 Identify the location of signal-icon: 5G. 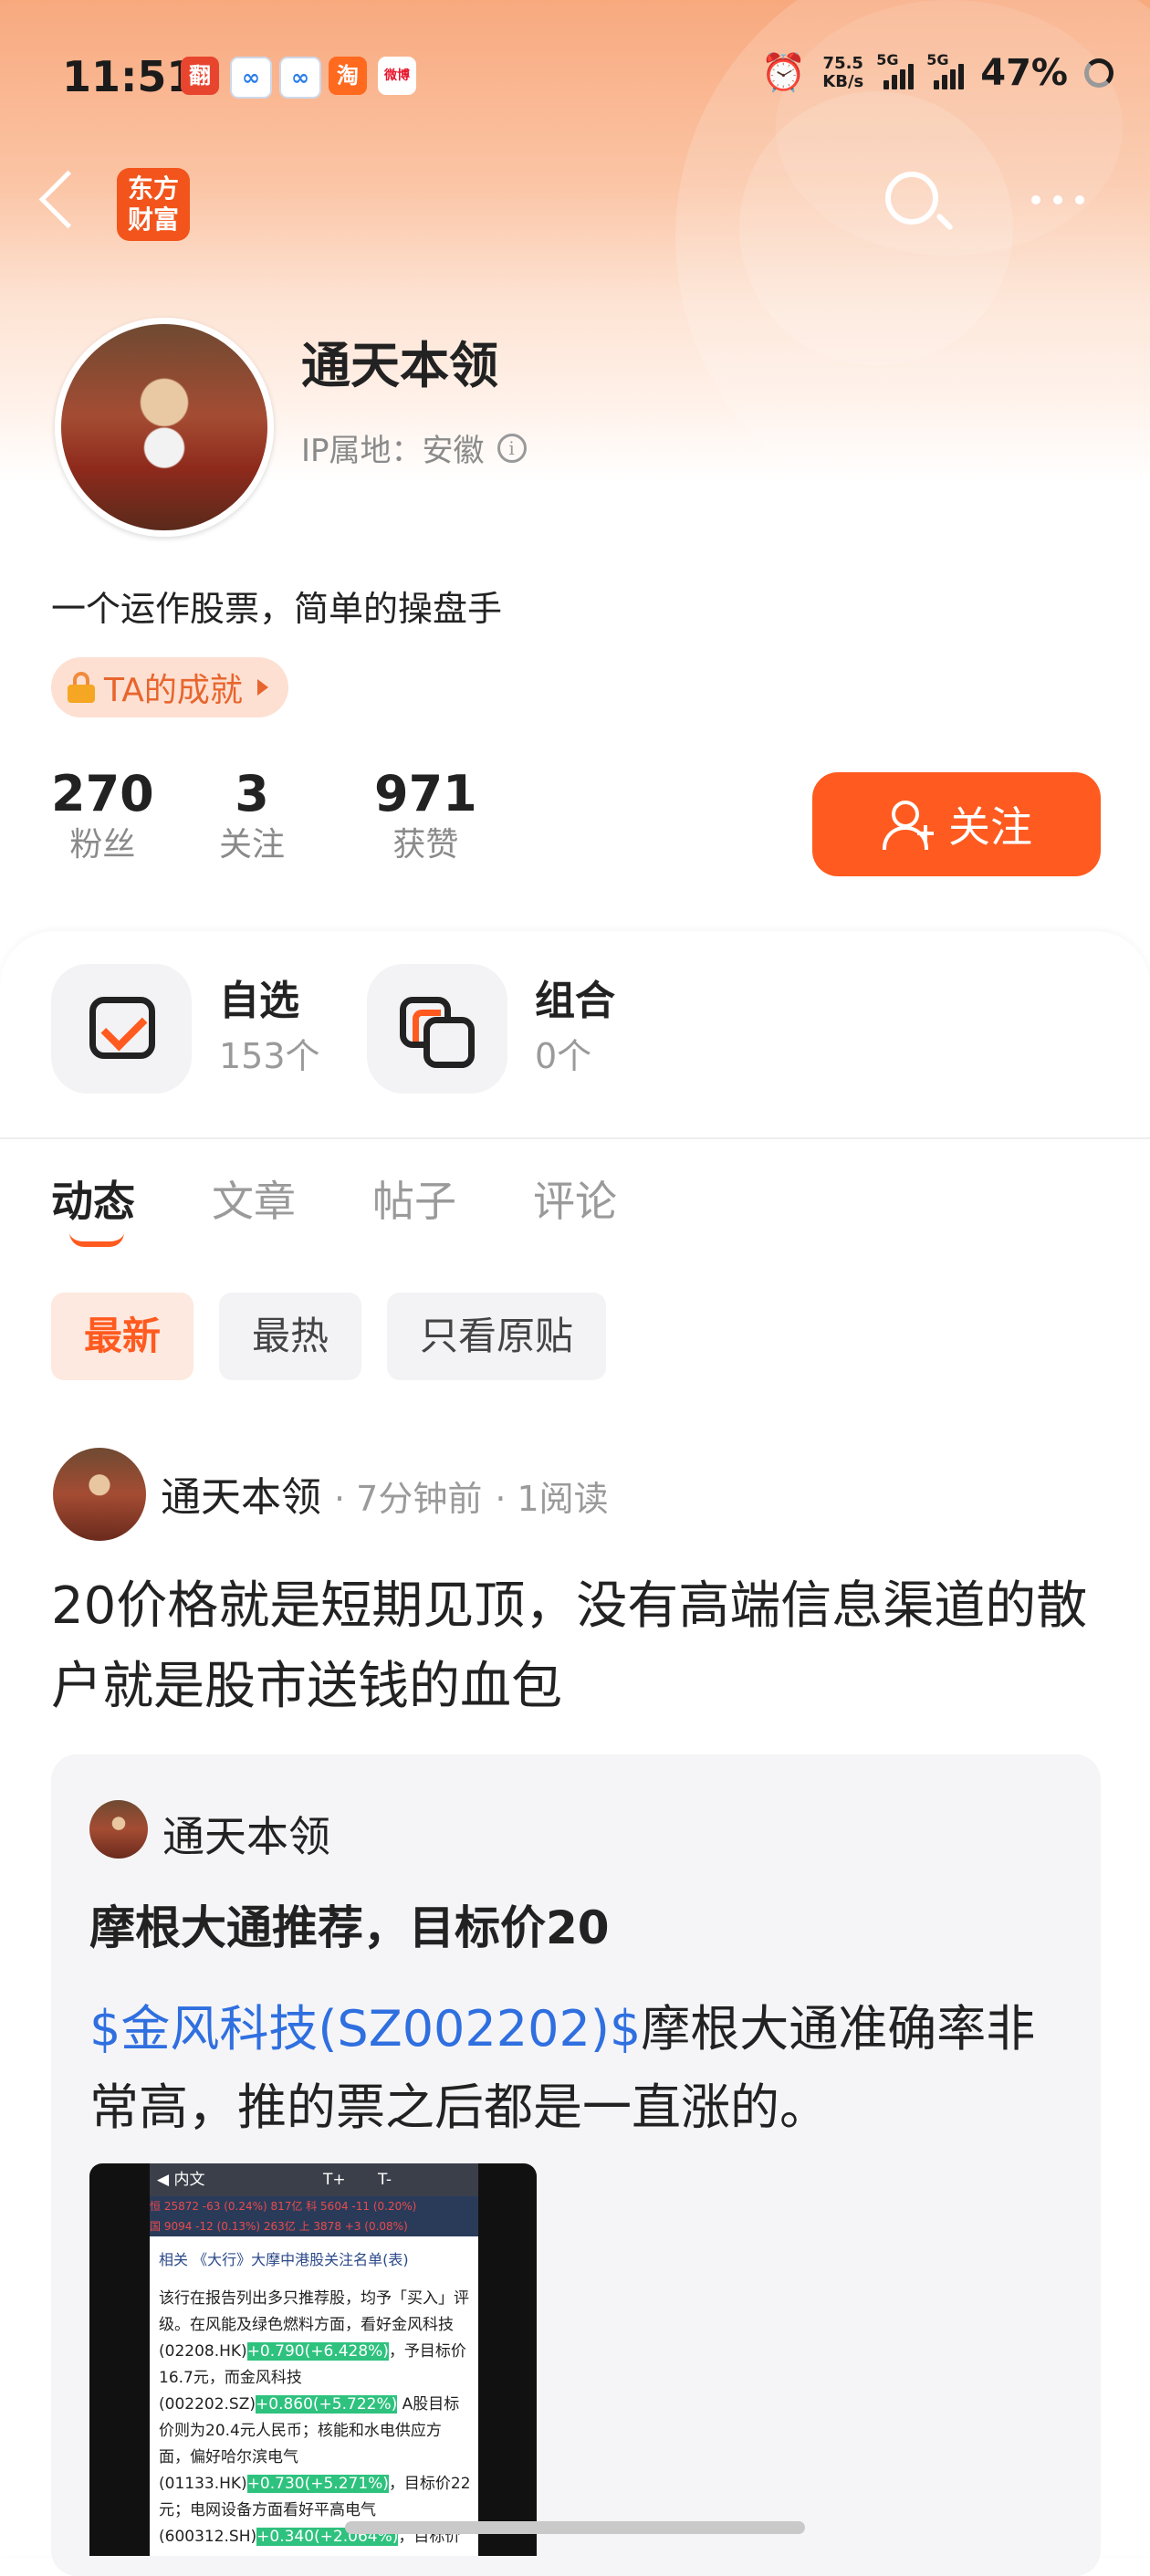
(895, 70).